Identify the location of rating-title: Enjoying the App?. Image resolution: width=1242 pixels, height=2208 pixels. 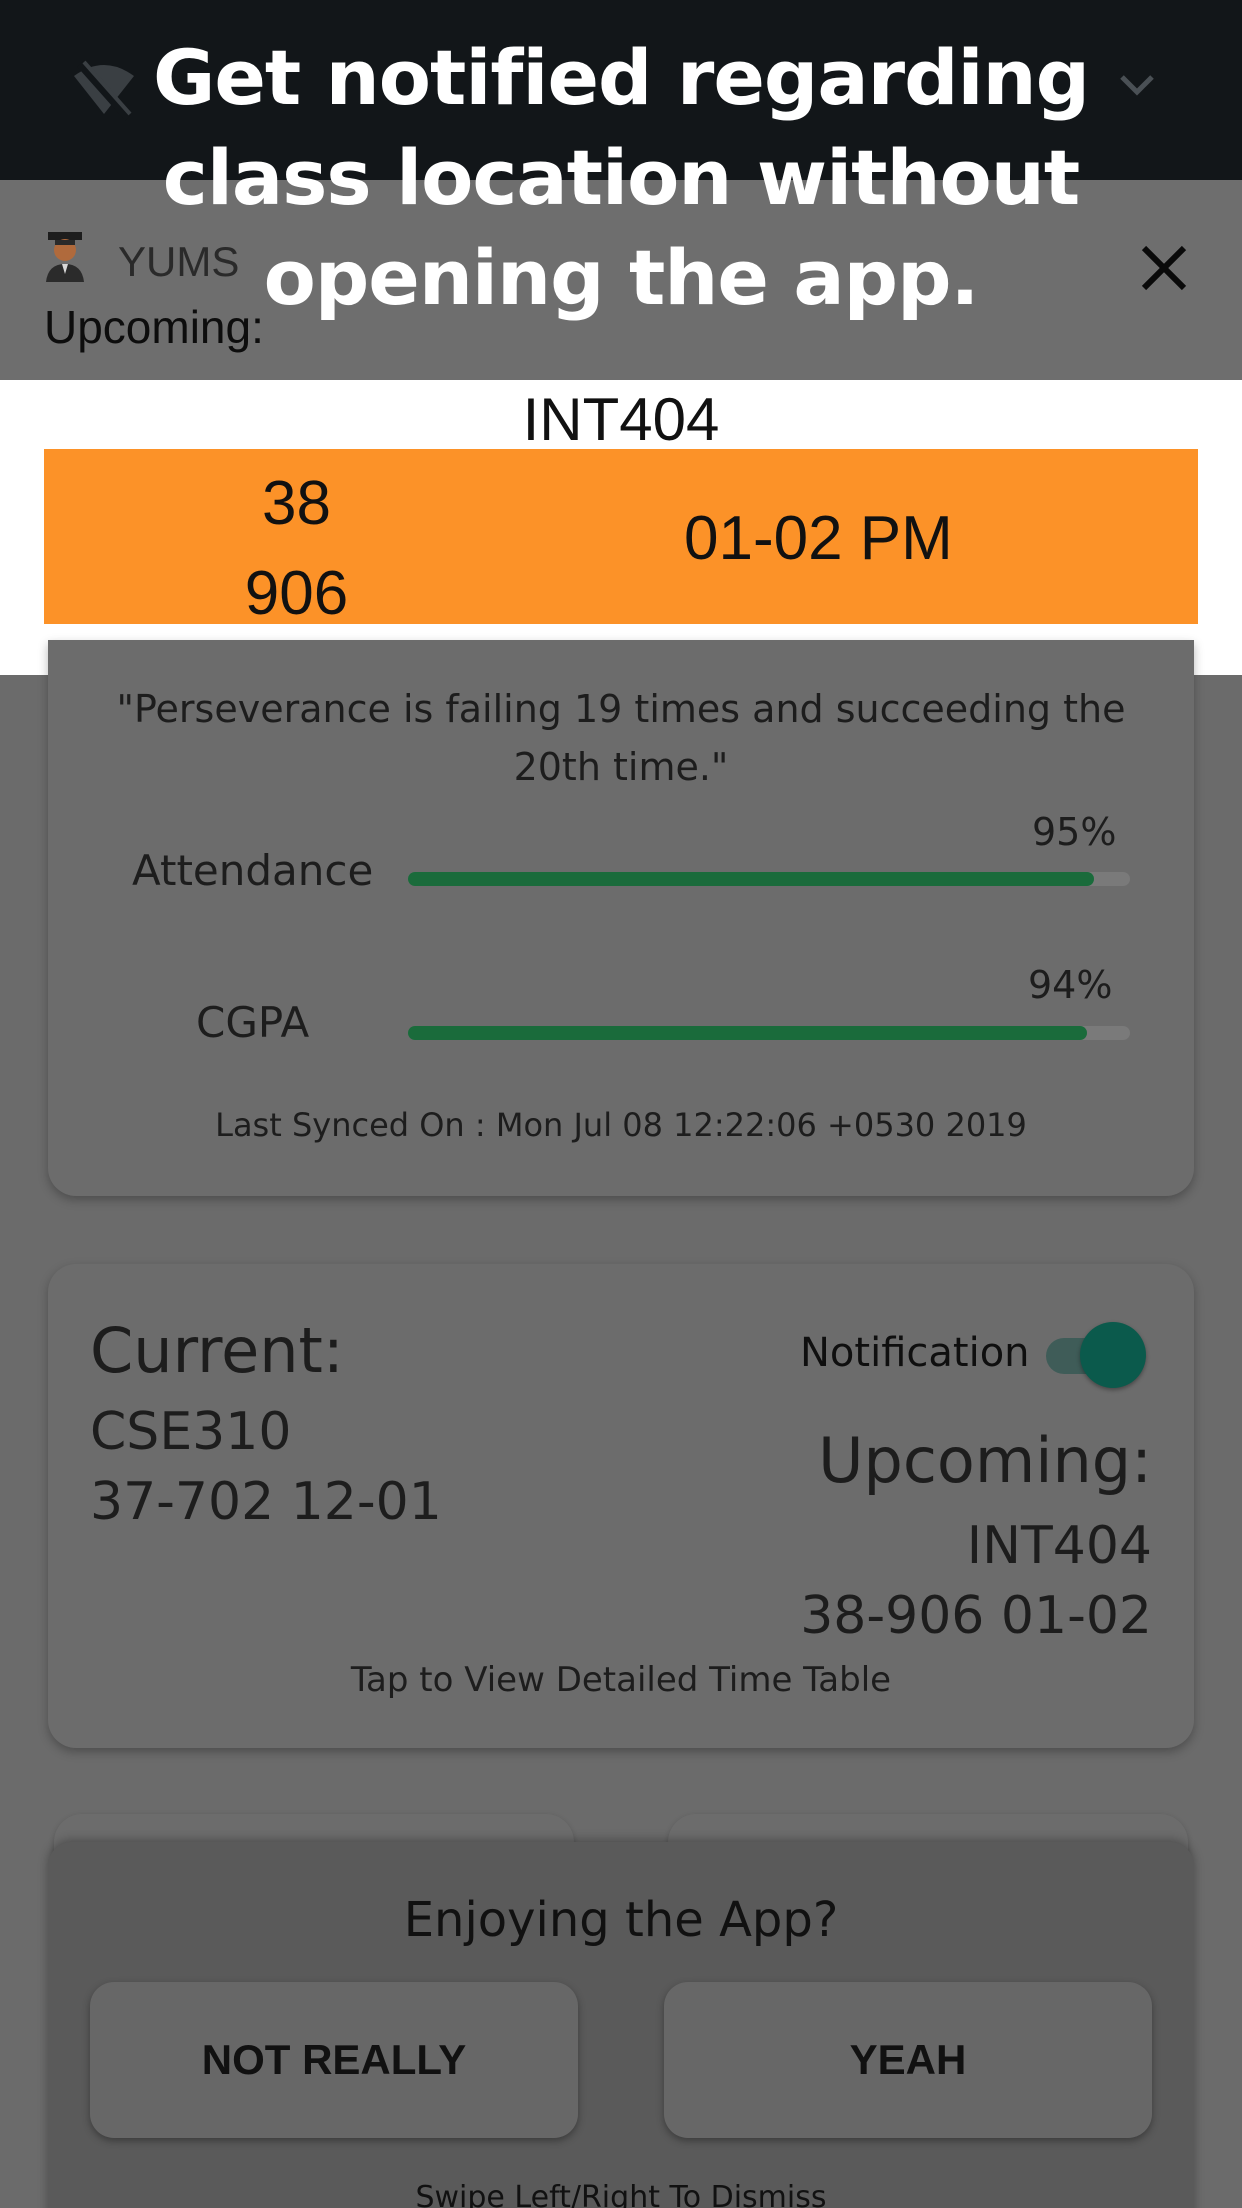
(621, 1920).